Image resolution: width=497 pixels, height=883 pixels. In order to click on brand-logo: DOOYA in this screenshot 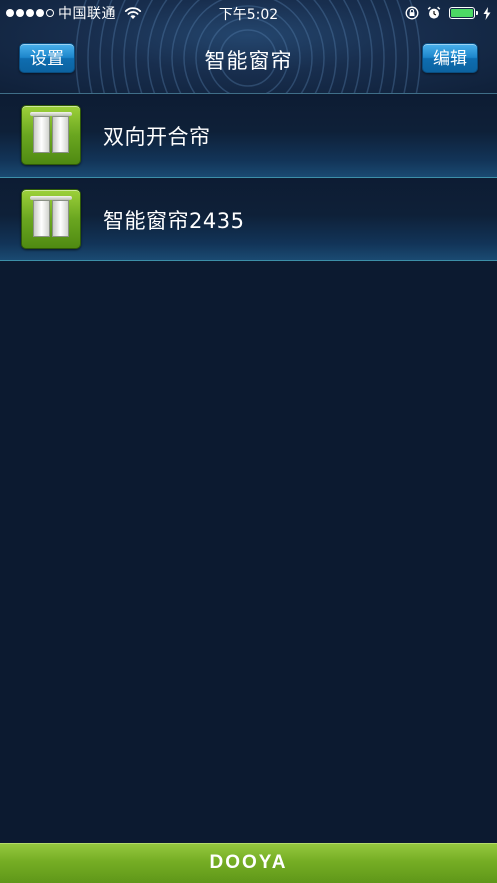, I will do `click(248, 862)`.